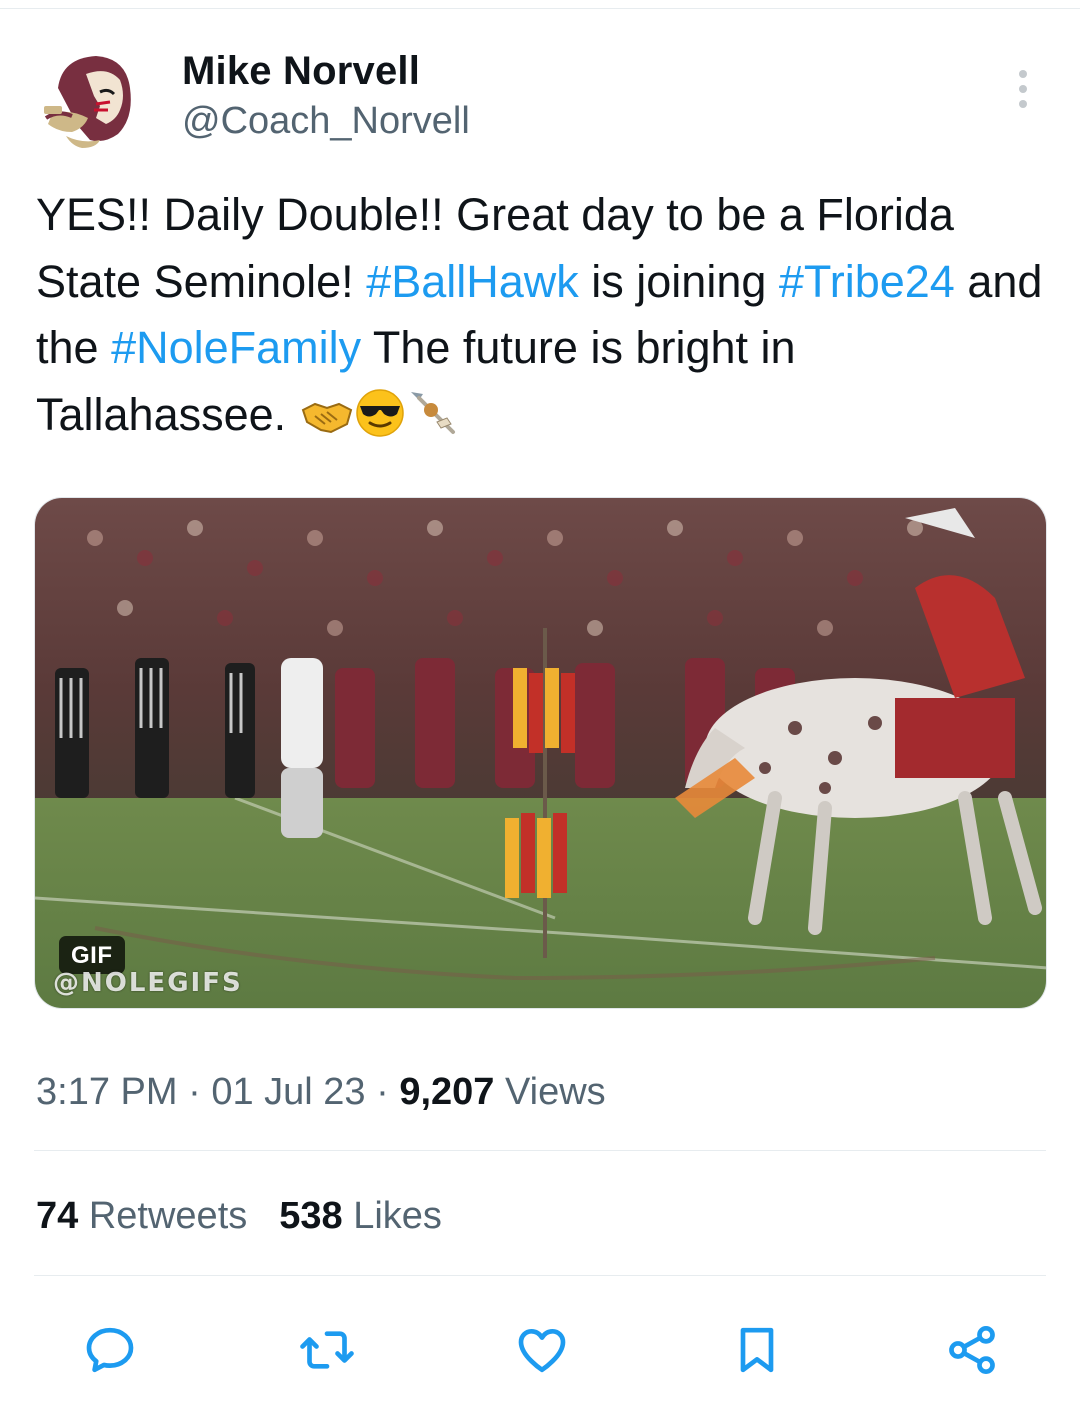 The width and height of the screenshot is (1080, 1419). I want to click on bookmark-icon, so click(757, 1350).